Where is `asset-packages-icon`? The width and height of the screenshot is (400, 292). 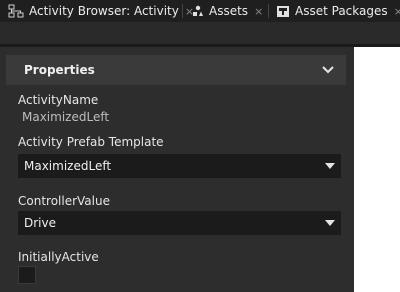
asset-packages-icon is located at coordinates (283, 11).